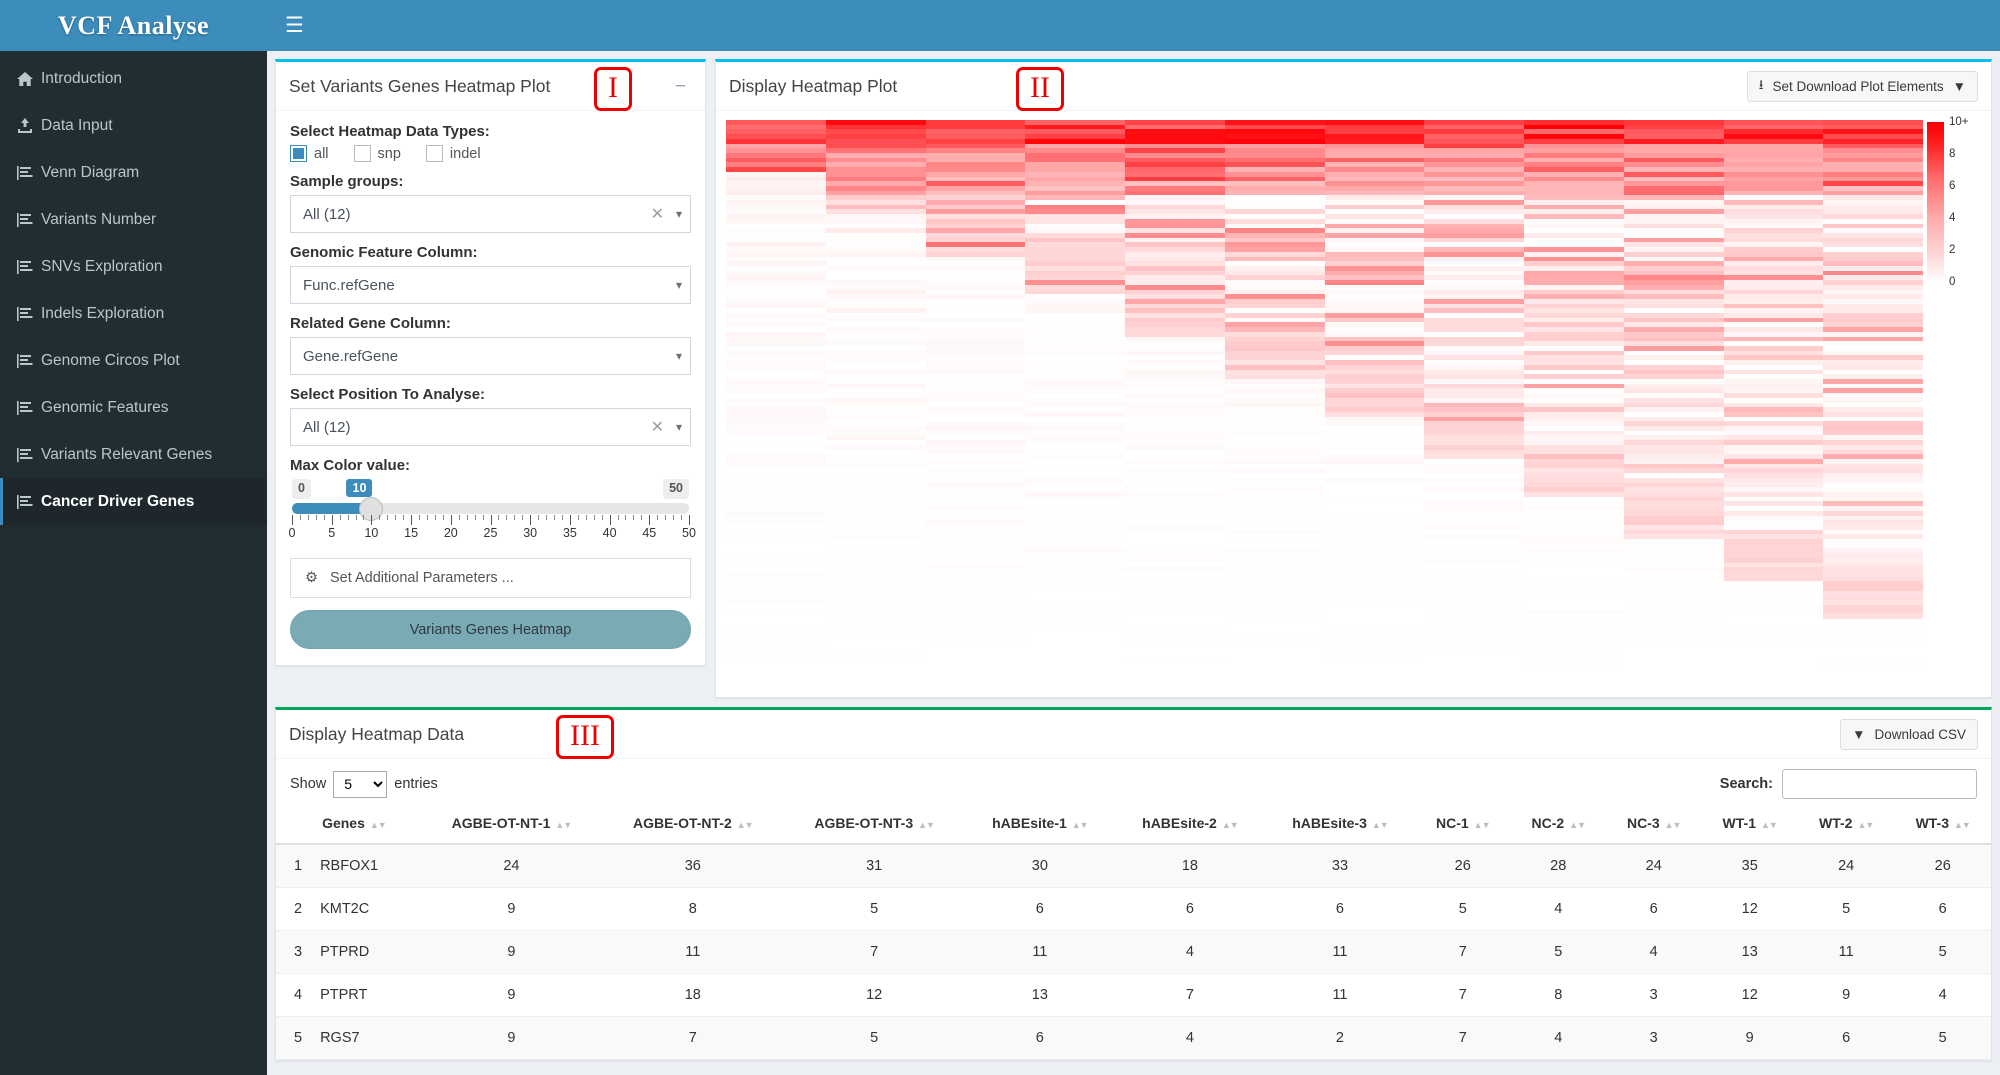 Image resolution: width=2000 pixels, height=1075 pixels. Describe the element at coordinates (680, 86) in the screenshot. I see `collapse-button: −` at that location.